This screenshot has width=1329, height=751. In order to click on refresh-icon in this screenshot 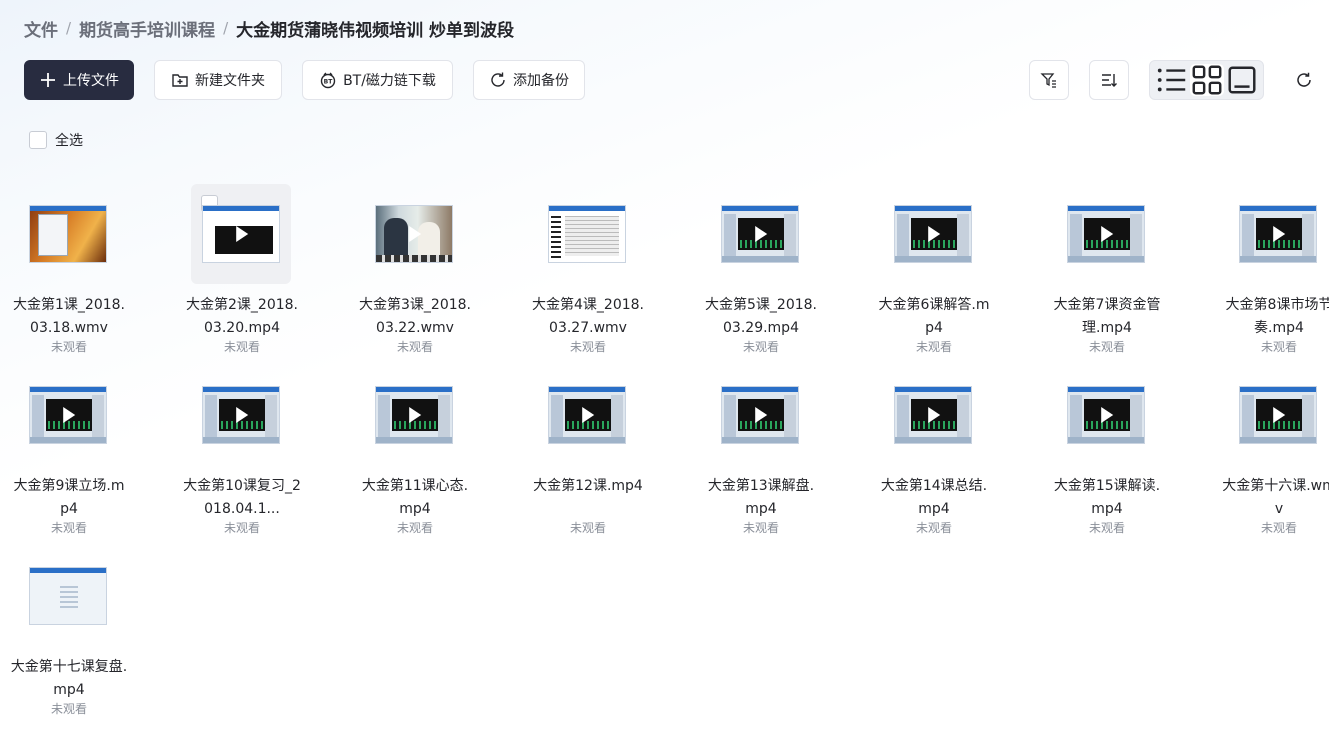, I will do `click(1304, 79)`.